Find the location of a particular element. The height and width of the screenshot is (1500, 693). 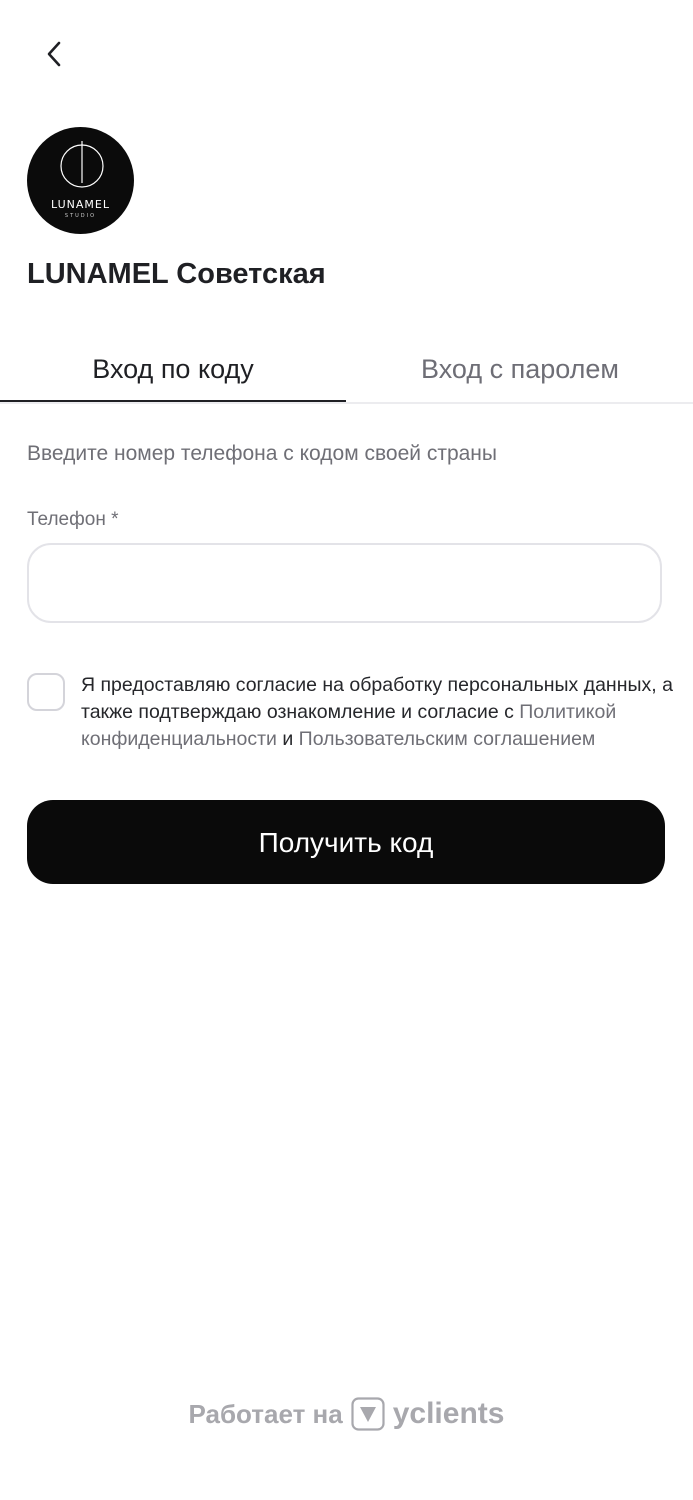

powered-by-label: Работает на is located at coordinates (265, 1413).